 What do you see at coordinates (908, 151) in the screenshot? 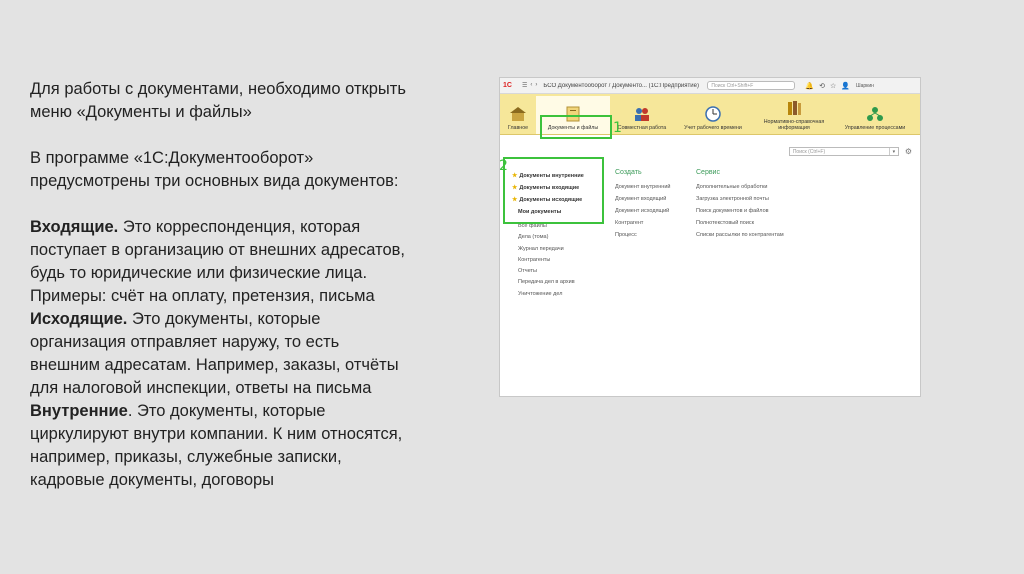
I see `gear-icon: ⚙` at bounding box center [908, 151].